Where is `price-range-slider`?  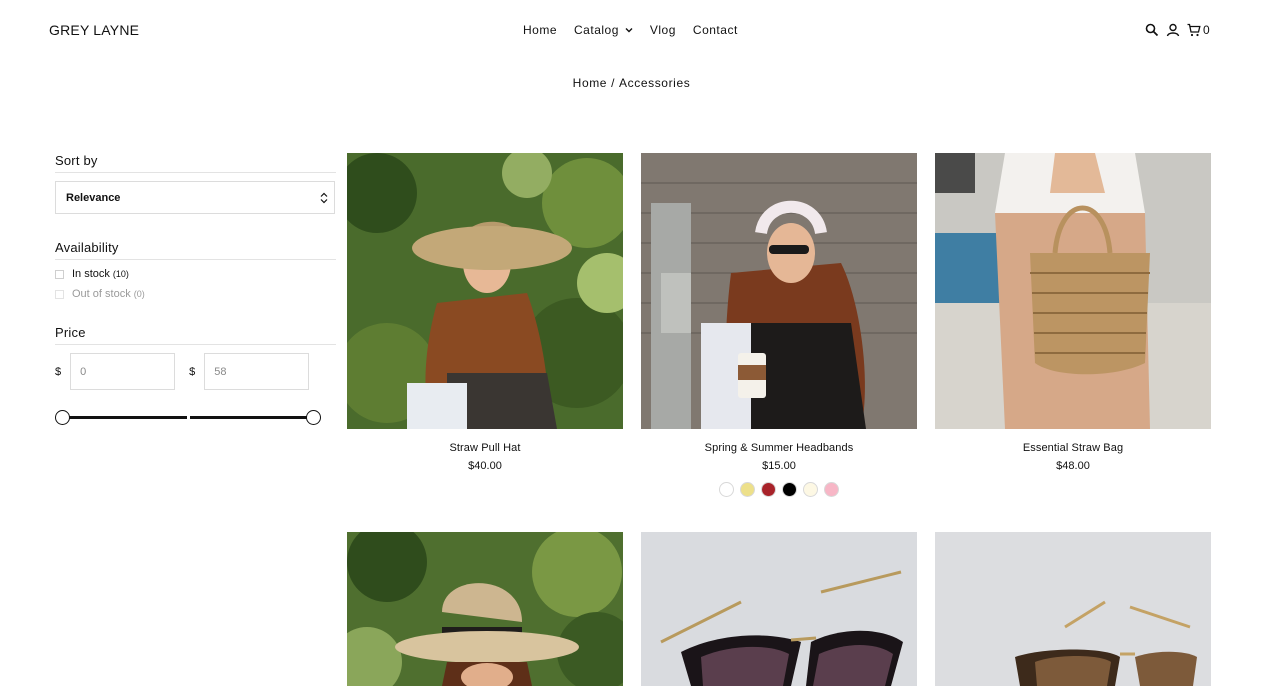 price-range-slider is located at coordinates (189, 418).